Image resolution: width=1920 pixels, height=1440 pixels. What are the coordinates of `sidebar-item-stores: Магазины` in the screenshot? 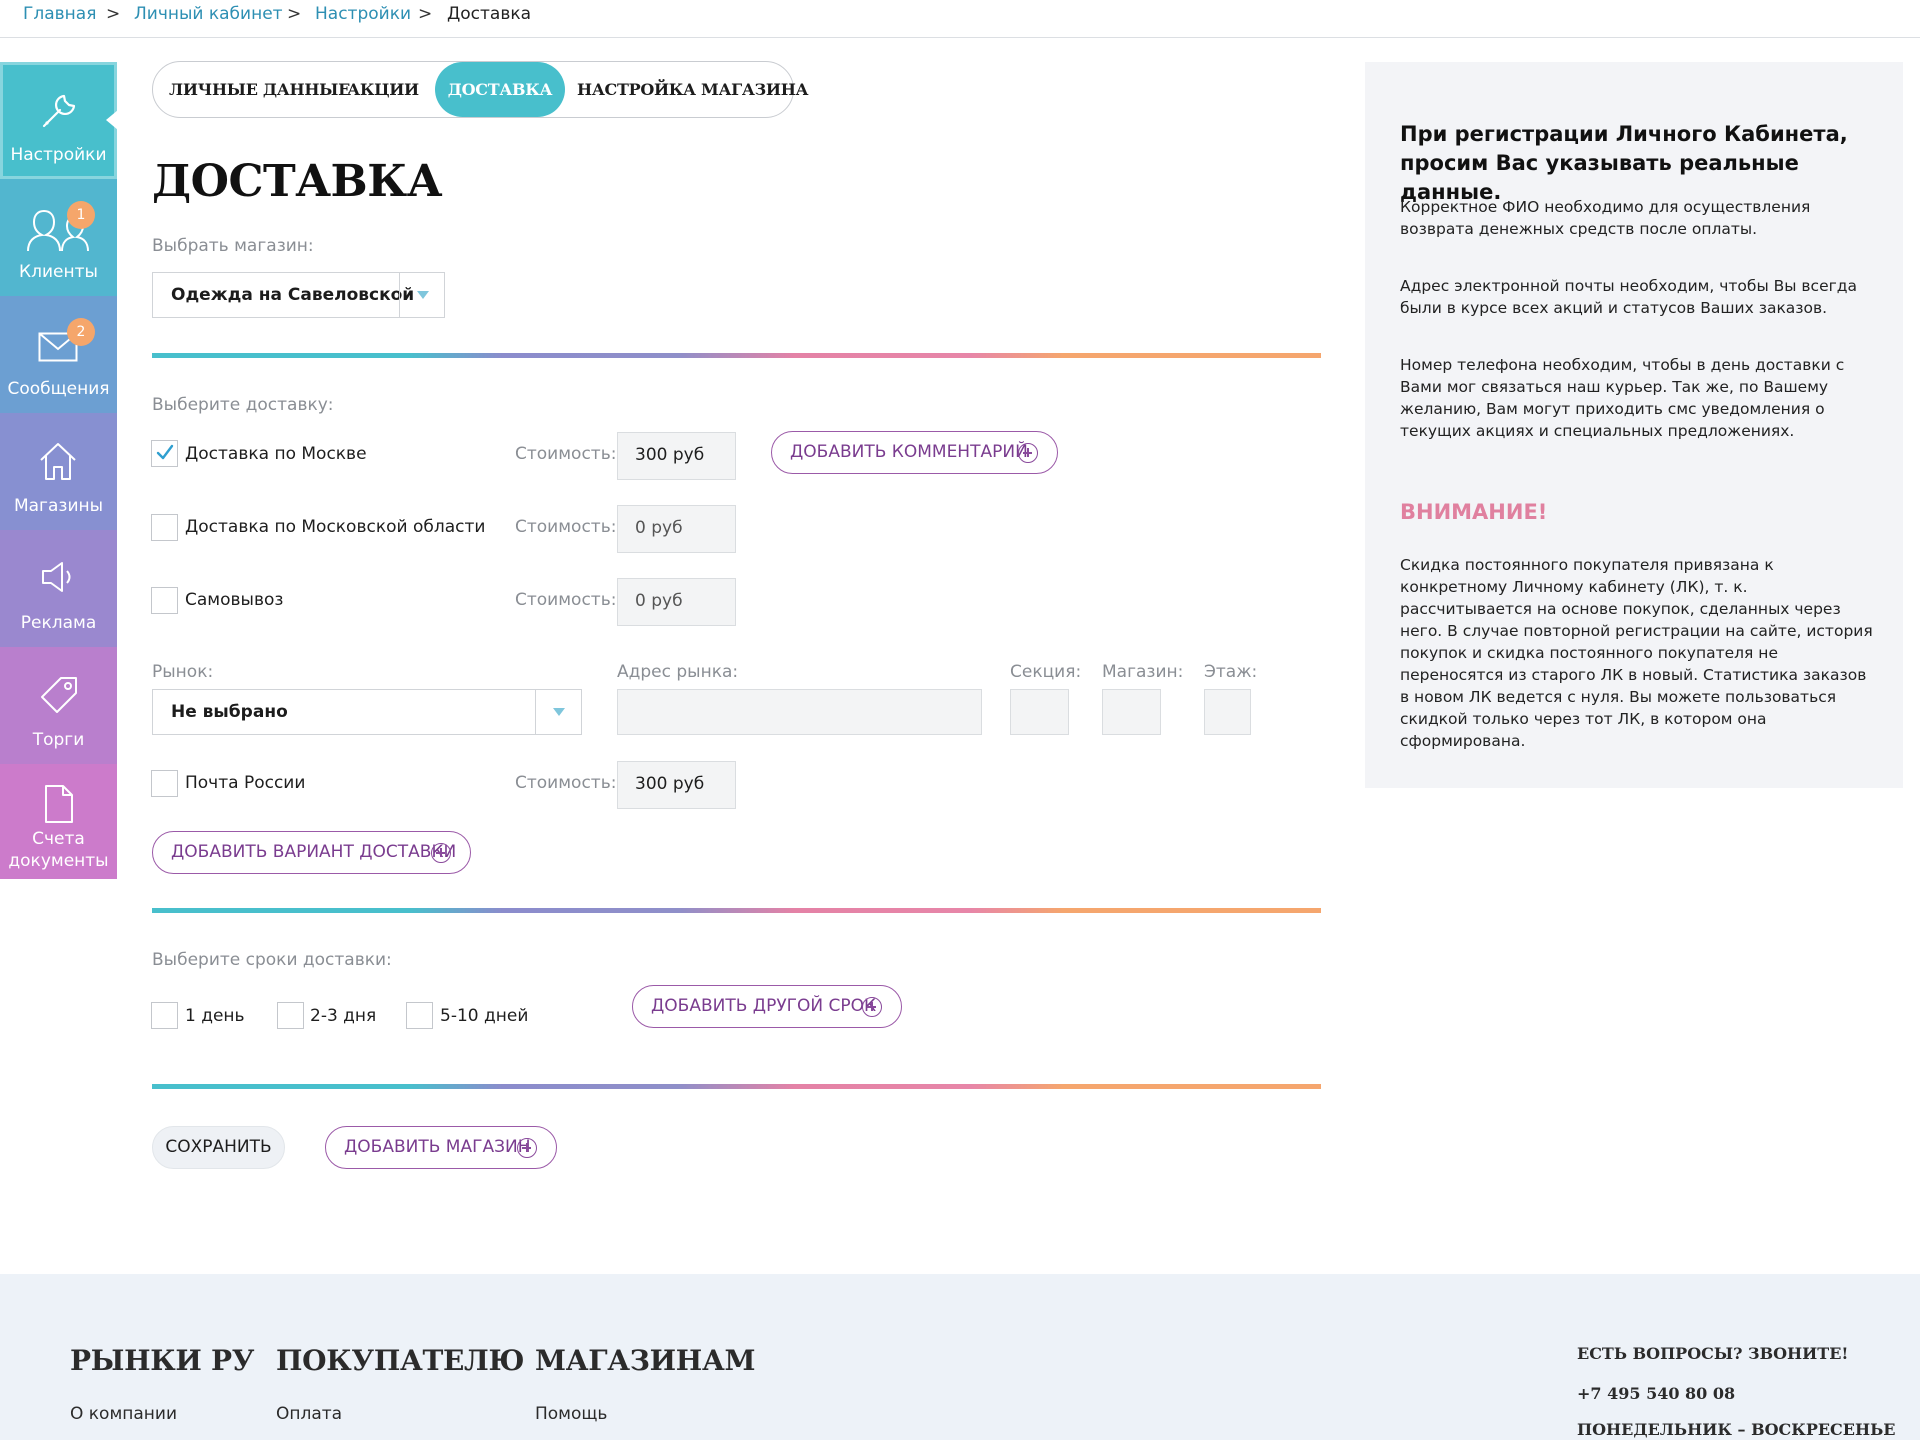 It's located at (58, 471).